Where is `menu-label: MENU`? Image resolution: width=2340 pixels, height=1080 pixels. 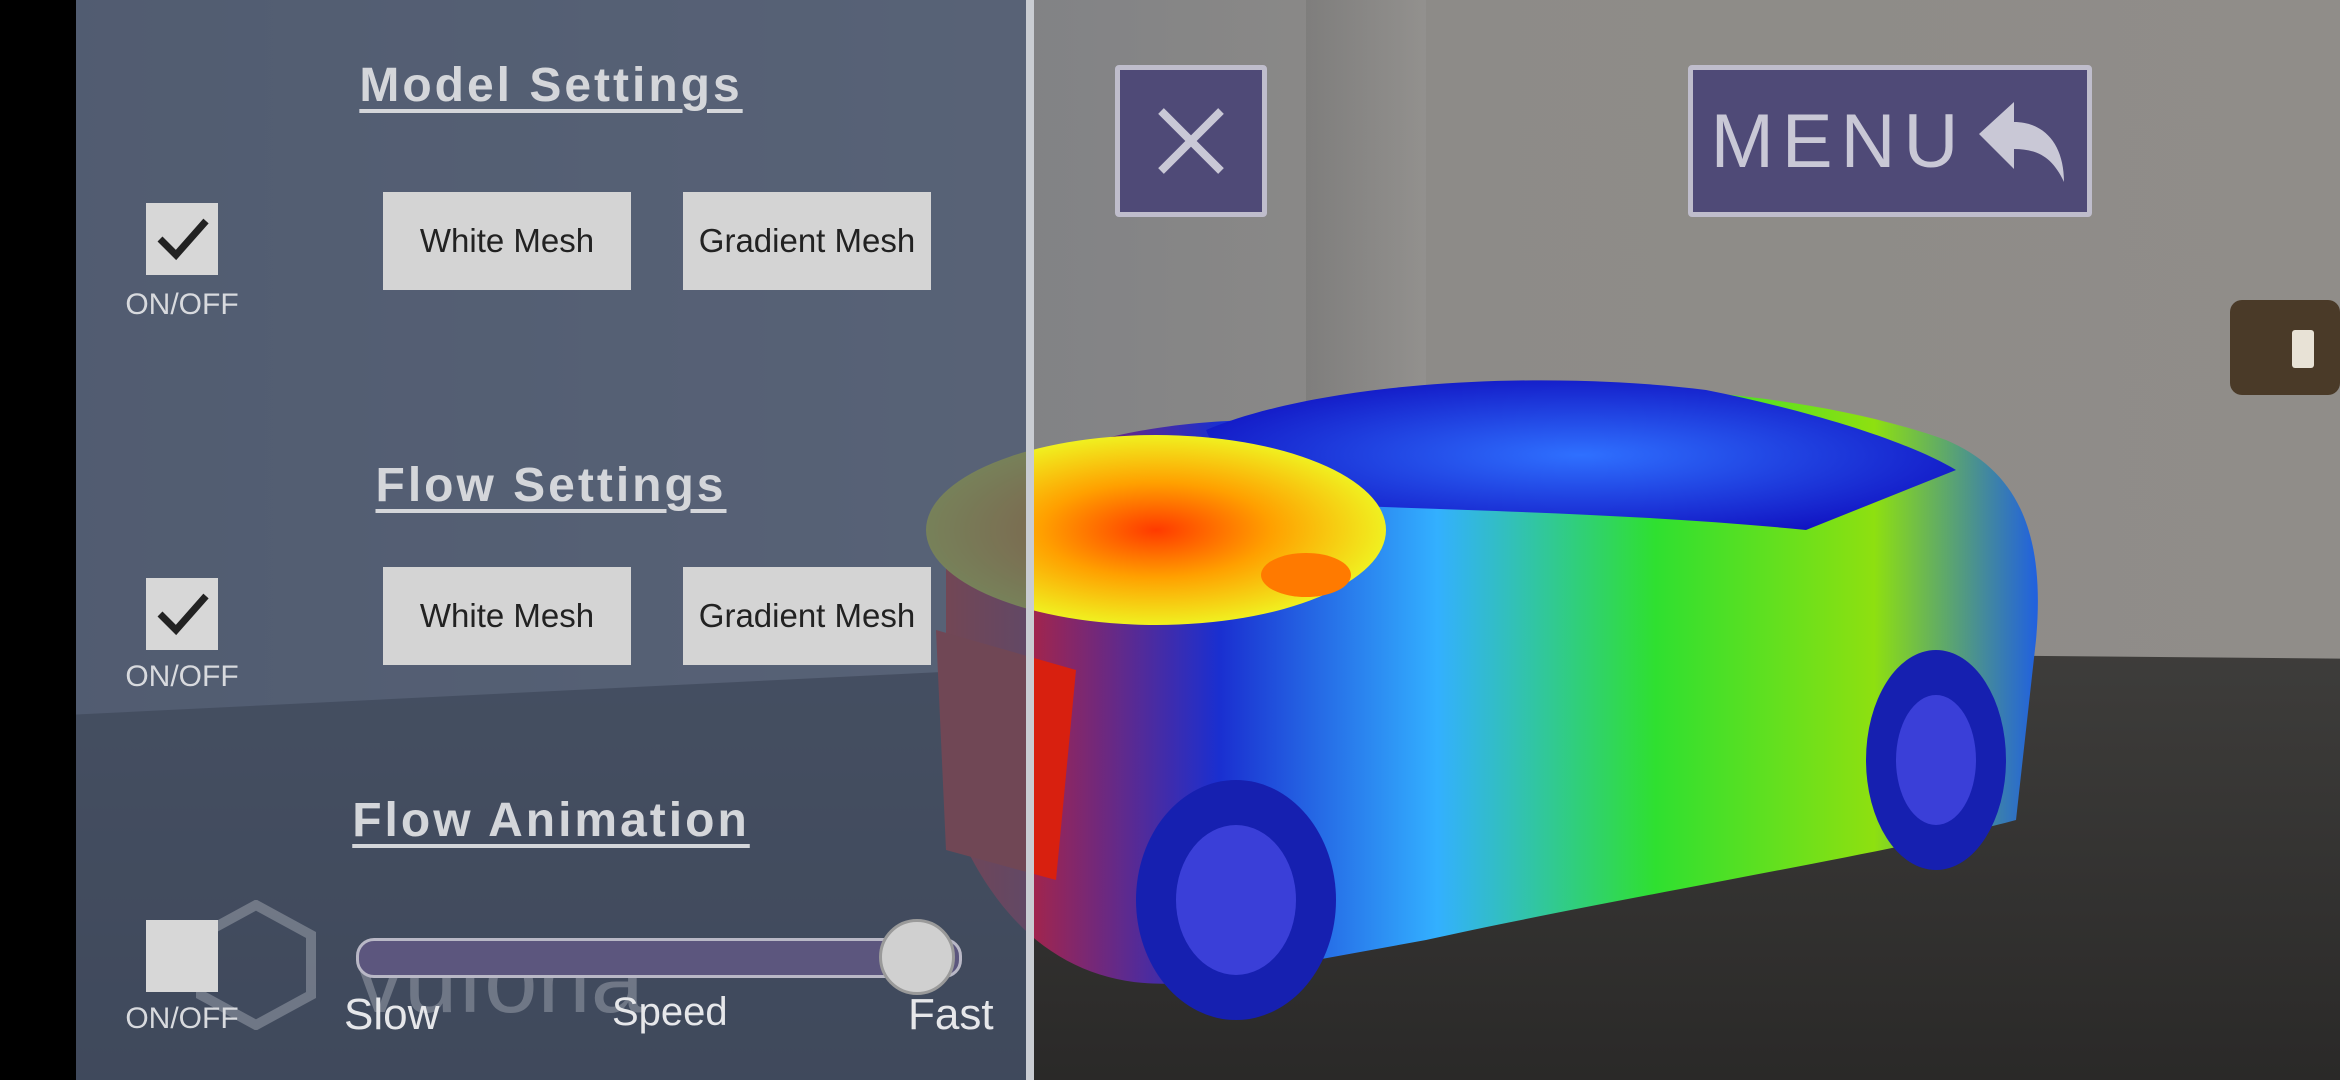 menu-label: MENU is located at coordinates (1838, 141).